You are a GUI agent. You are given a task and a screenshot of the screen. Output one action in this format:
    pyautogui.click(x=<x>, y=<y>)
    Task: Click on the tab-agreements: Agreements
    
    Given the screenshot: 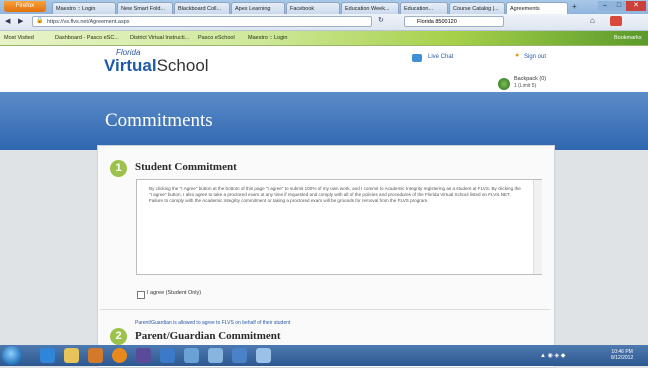 What is the action you would take?
    pyautogui.click(x=537, y=8)
    